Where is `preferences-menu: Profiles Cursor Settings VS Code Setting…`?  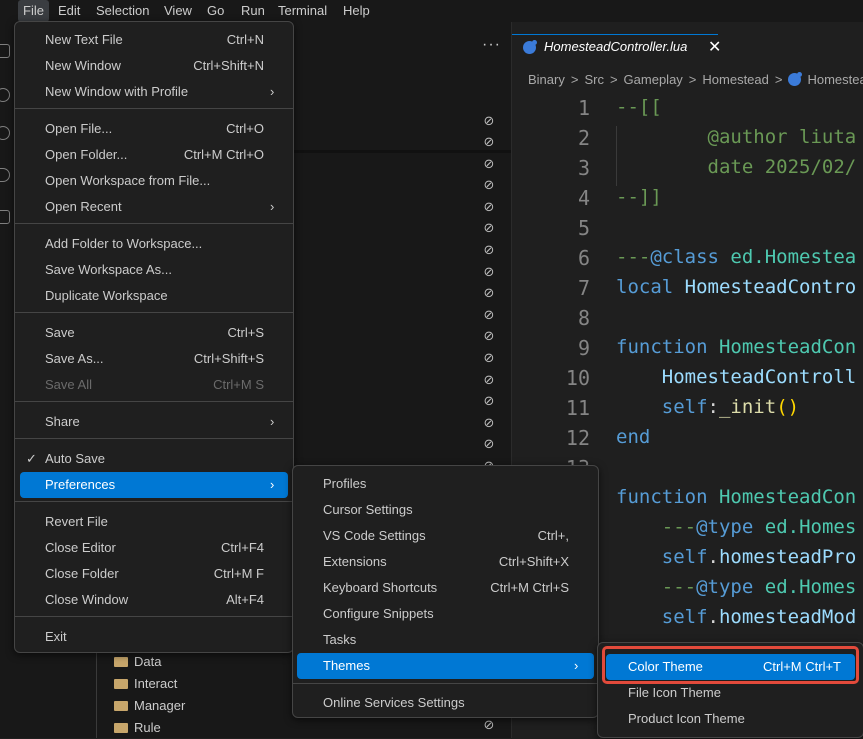
preferences-menu: Profiles Cursor Settings VS Code Setting… is located at coordinates (445, 591).